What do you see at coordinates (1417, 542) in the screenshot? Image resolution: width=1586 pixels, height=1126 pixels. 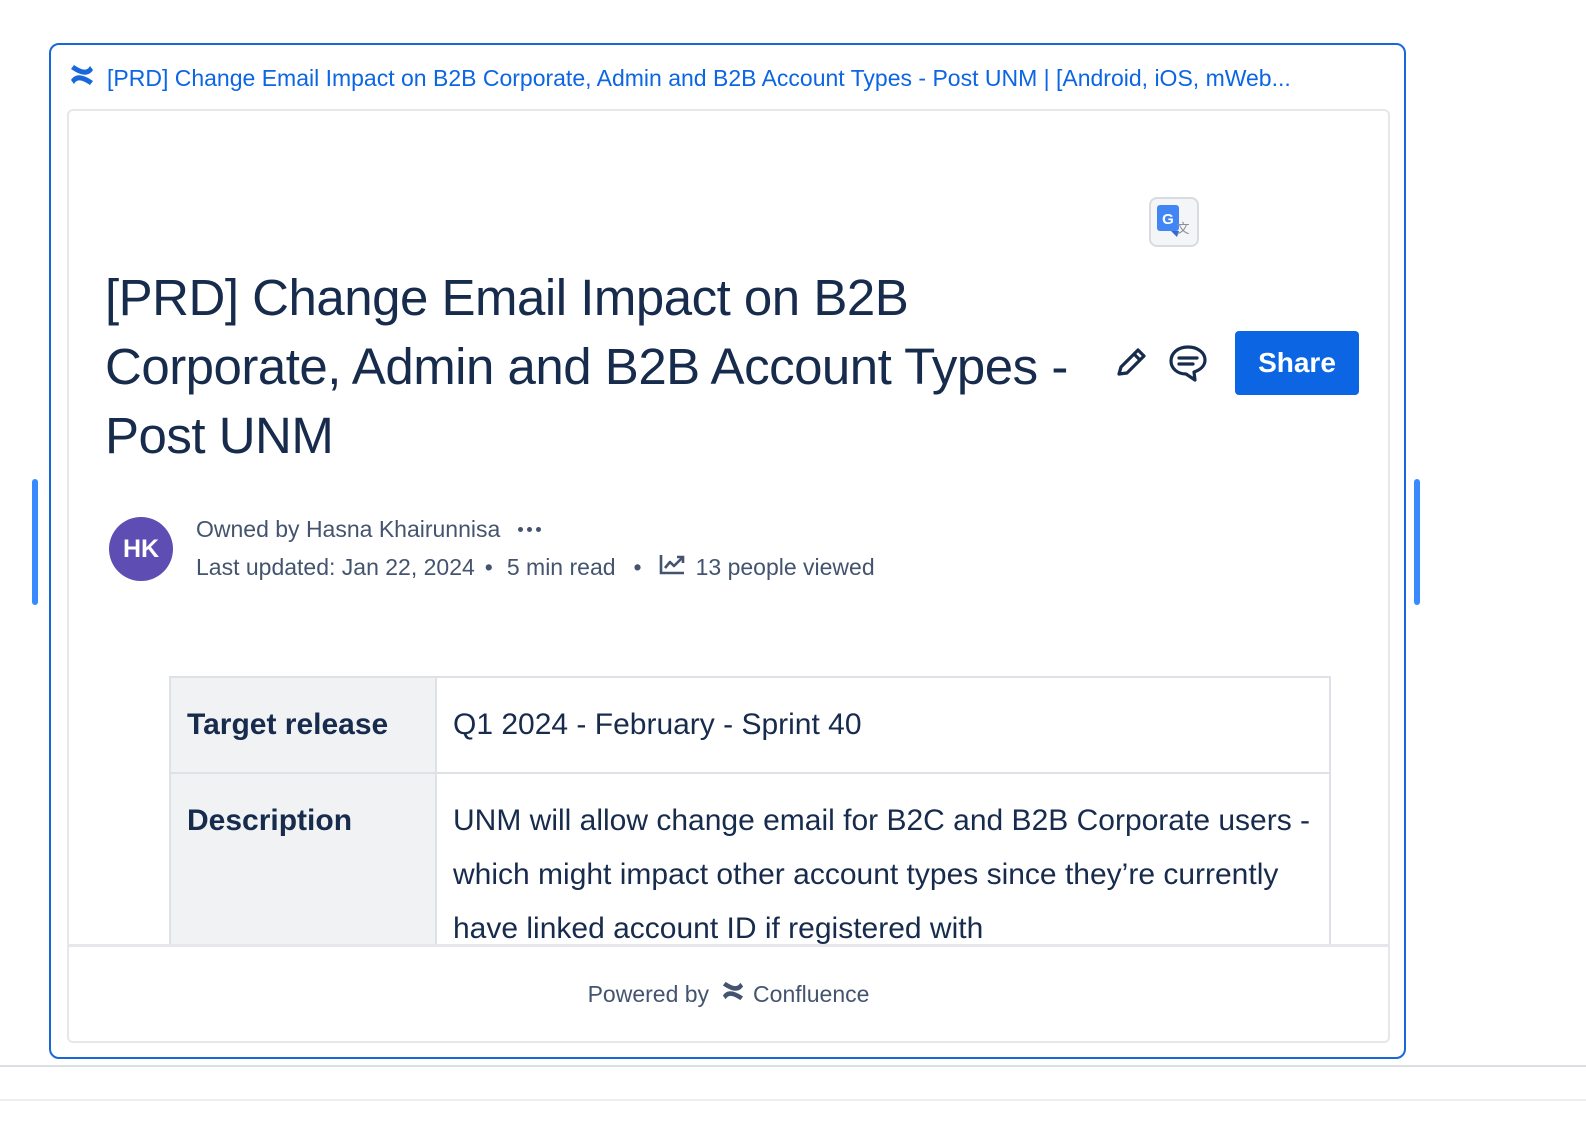 I see `right-resize-handle` at bounding box center [1417, 542].